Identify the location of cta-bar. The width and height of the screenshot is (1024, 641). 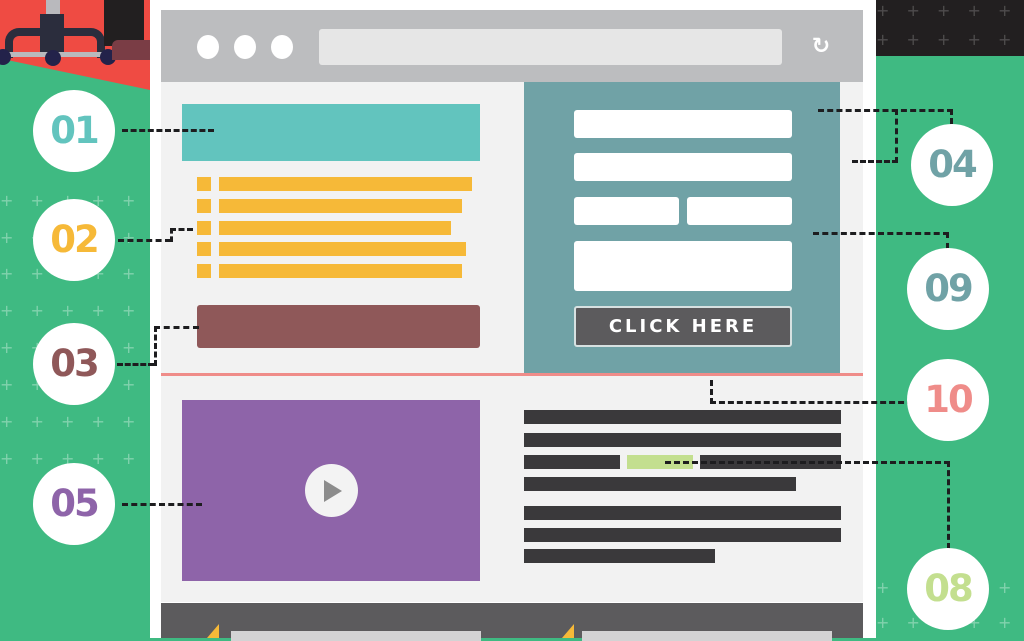
(338, 326).